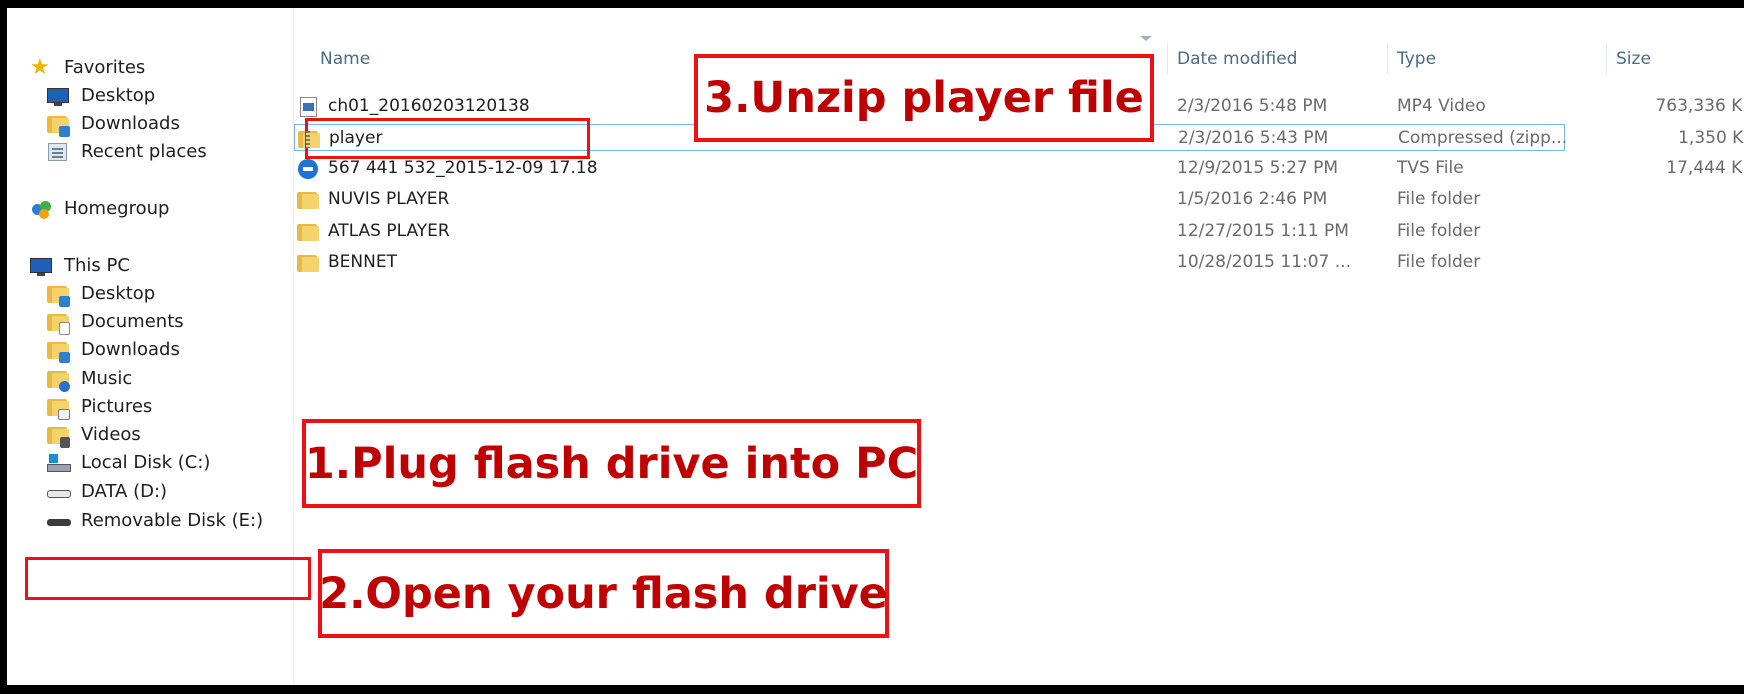 This screenshot has width=1744, height=694. What do you see at coordinates (59, 492) in the screenshot?
I see `drive-icon` at bounding box center [59, 492].